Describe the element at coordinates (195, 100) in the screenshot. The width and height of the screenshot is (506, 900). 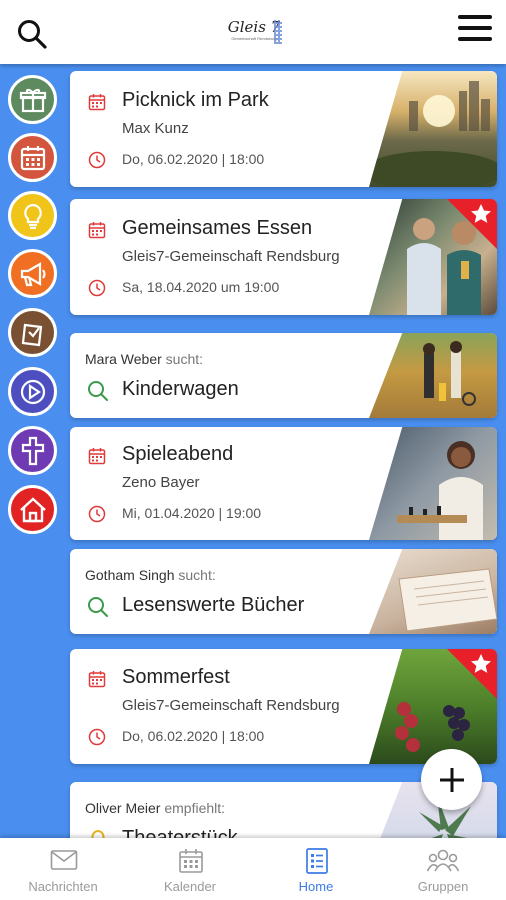
I see `event-title: Picknick im Park` at that location.